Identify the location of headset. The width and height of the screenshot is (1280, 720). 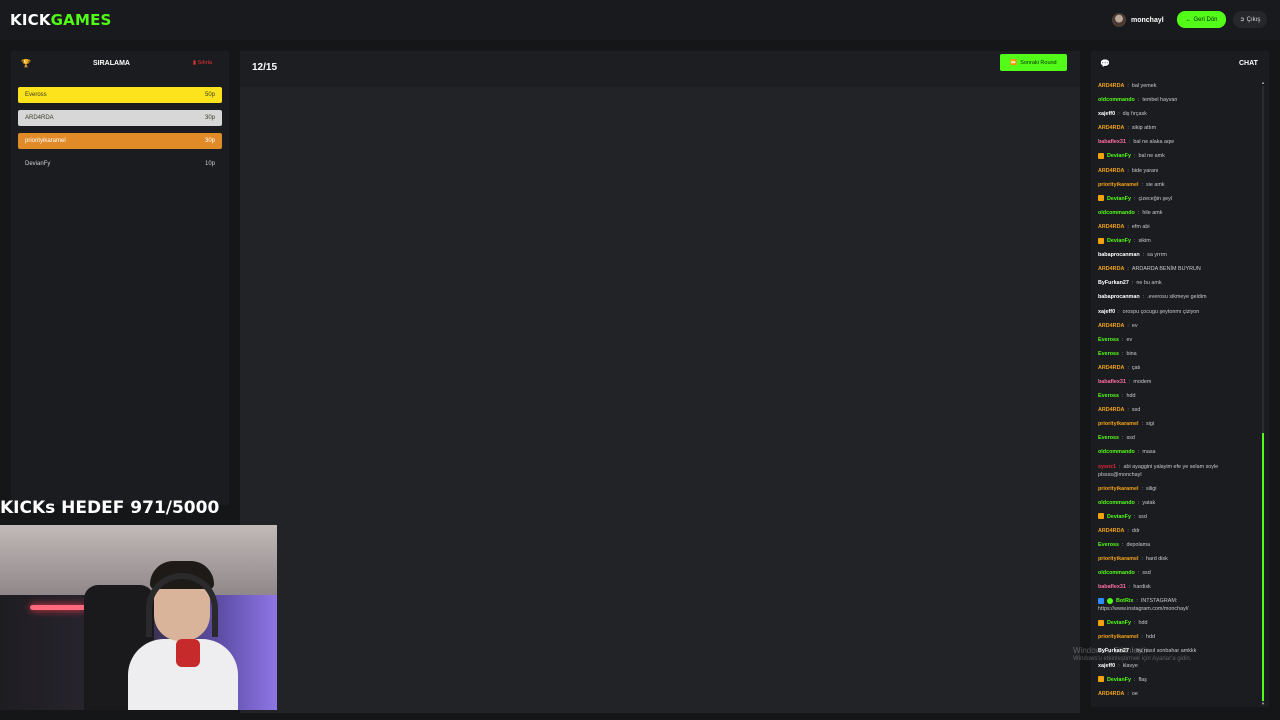
(182, 605).